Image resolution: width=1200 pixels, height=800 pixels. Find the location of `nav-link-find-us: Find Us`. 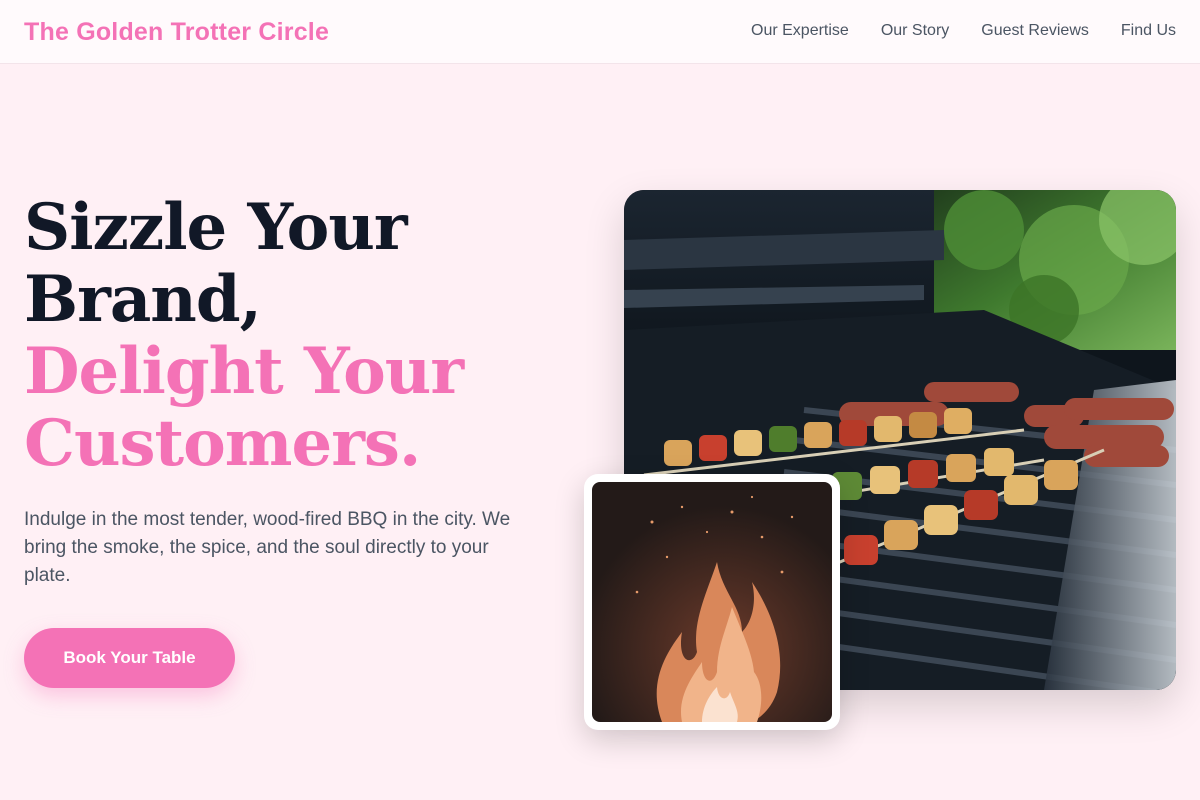

nav-link-find-us: Find Us is located at coordinates (1148, 31).